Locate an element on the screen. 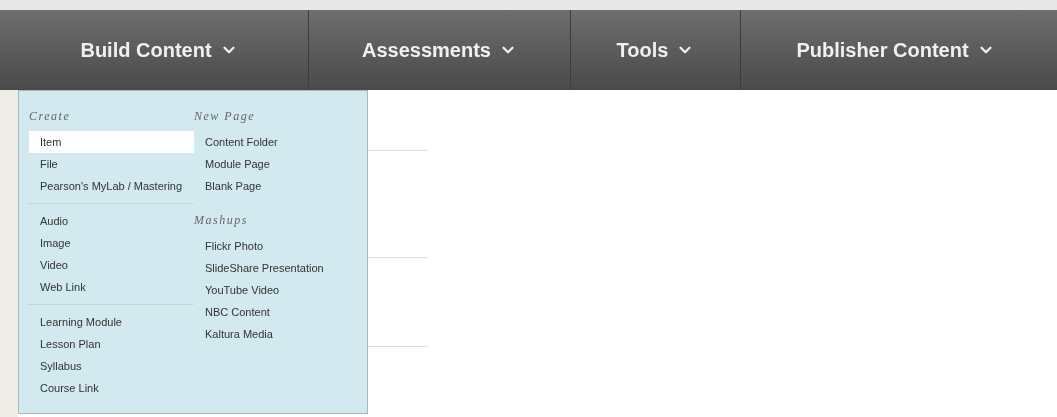  menu-item: Audio is located at coordinates (111, 221).